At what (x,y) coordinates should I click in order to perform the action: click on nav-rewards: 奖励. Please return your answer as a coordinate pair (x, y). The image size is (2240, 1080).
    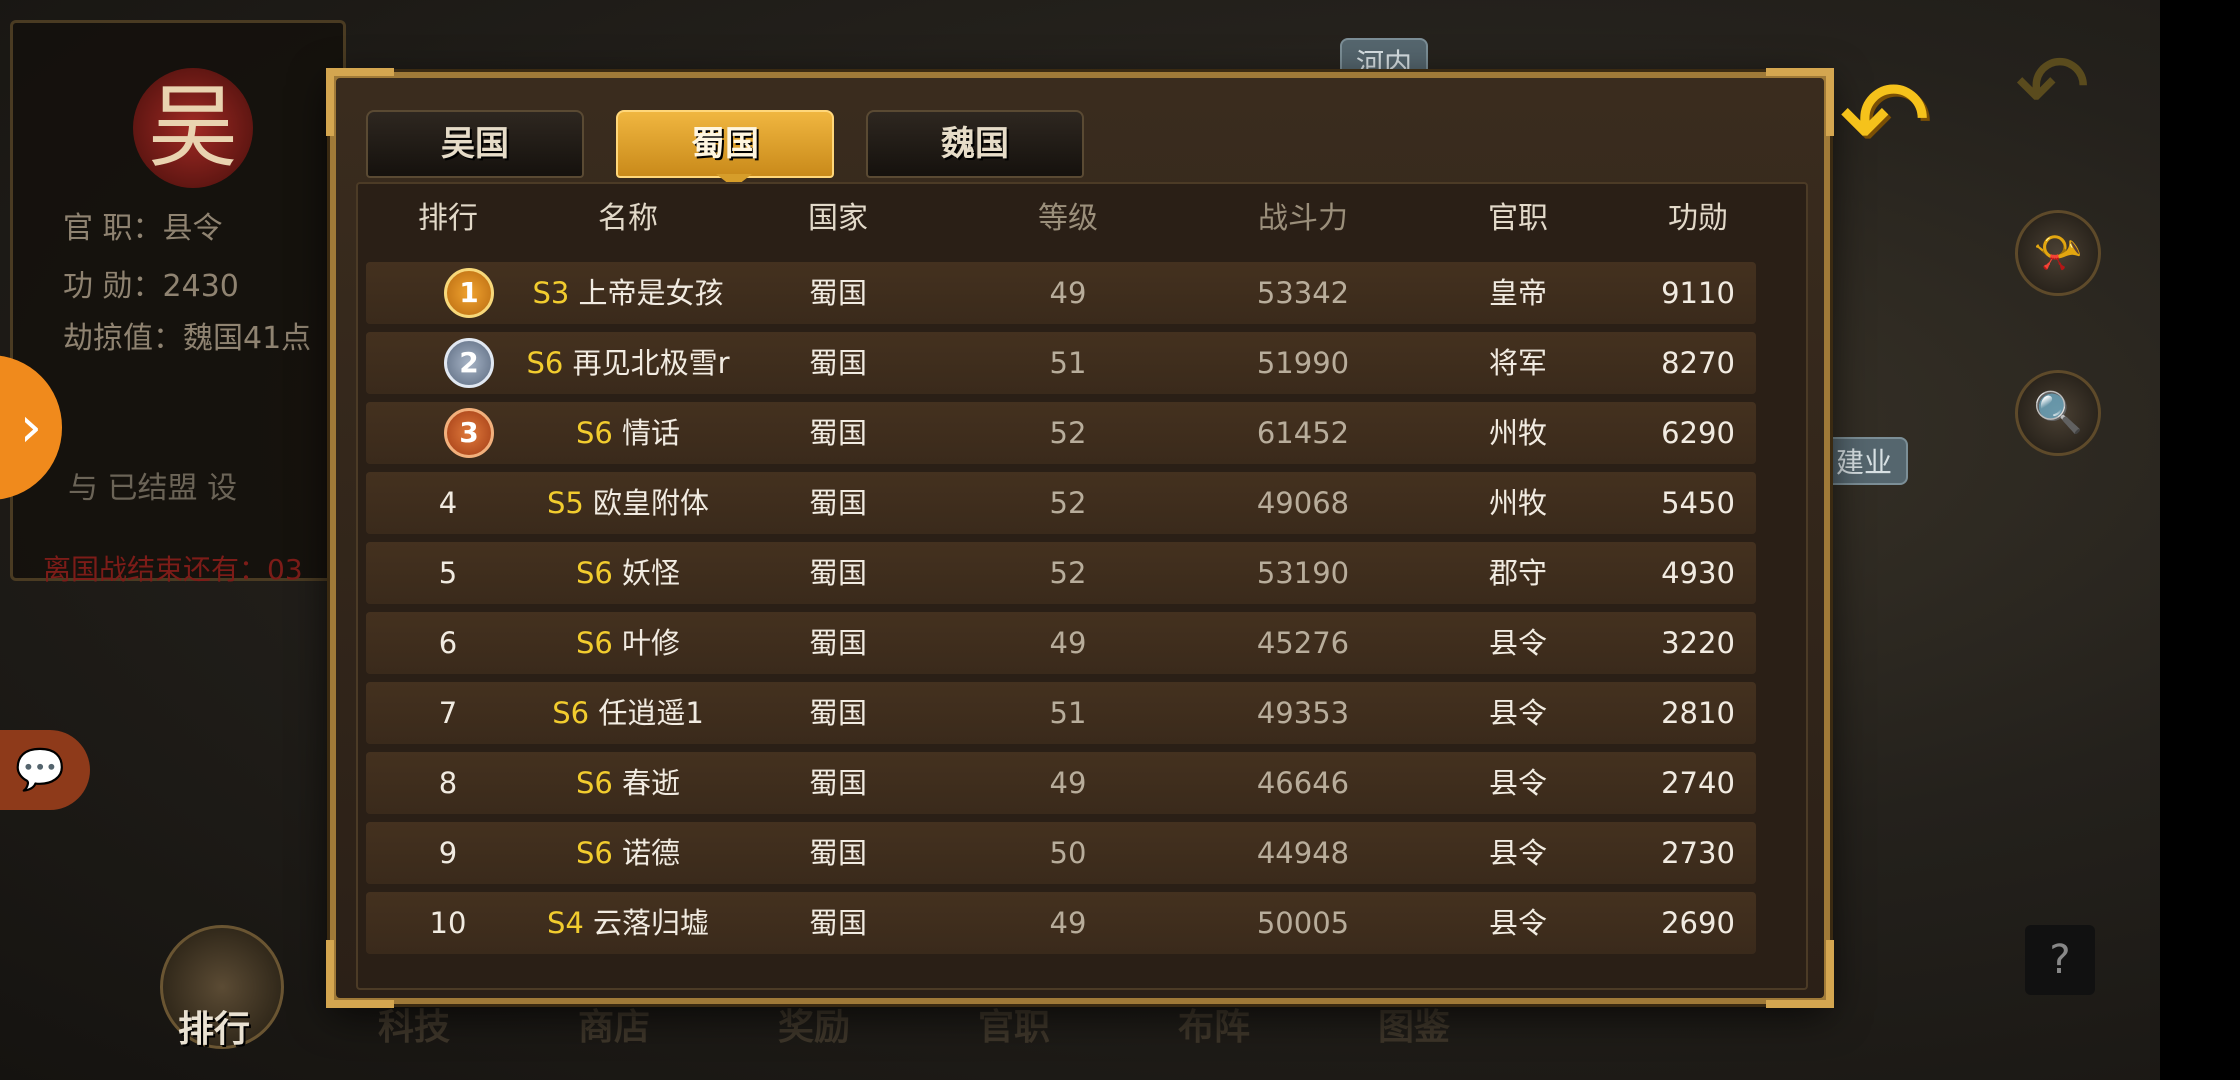
    Looking at the image, I should click on (814, 1024).